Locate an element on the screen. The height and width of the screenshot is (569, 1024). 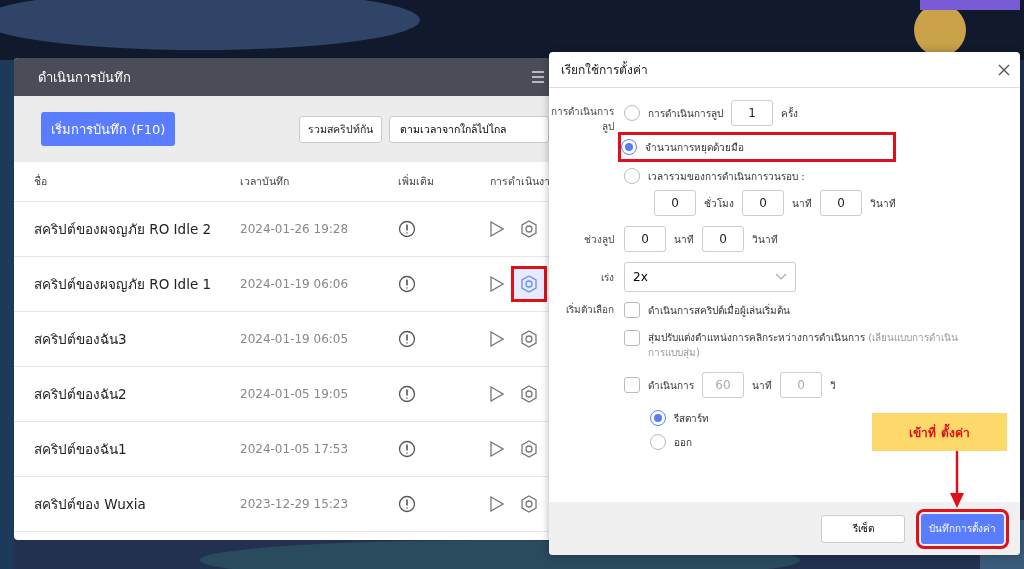
field-label: การดำเนินการลูป is located at coordinates (582, 120).